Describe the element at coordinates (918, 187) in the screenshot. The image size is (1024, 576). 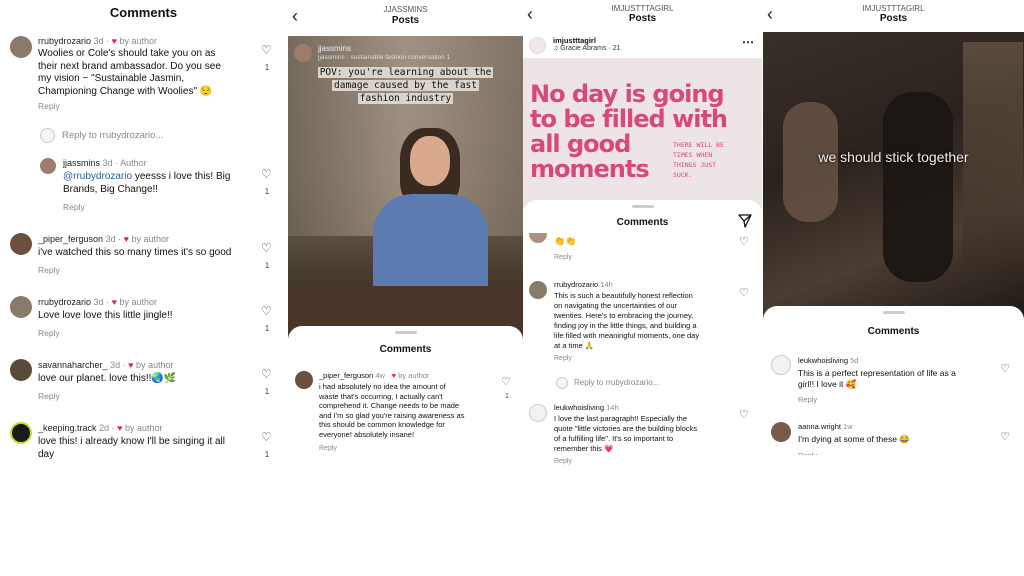
I see `dancer-right` at that location.